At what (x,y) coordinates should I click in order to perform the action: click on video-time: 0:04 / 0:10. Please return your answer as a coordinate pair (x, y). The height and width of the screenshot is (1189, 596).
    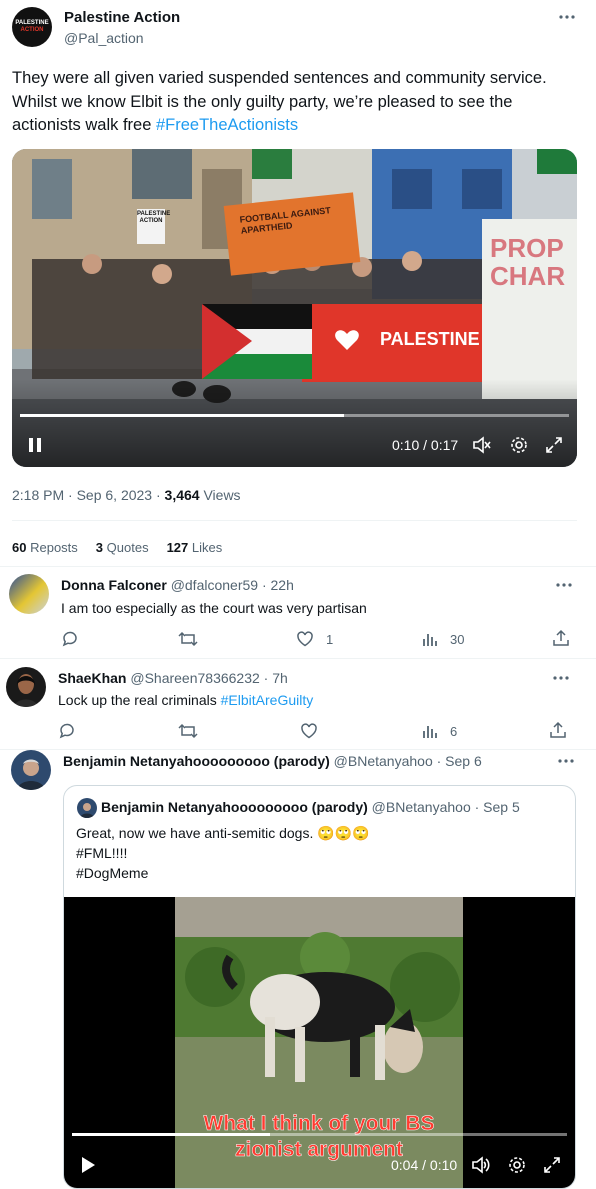
    Looking at the image, I should click on (424, 1165).